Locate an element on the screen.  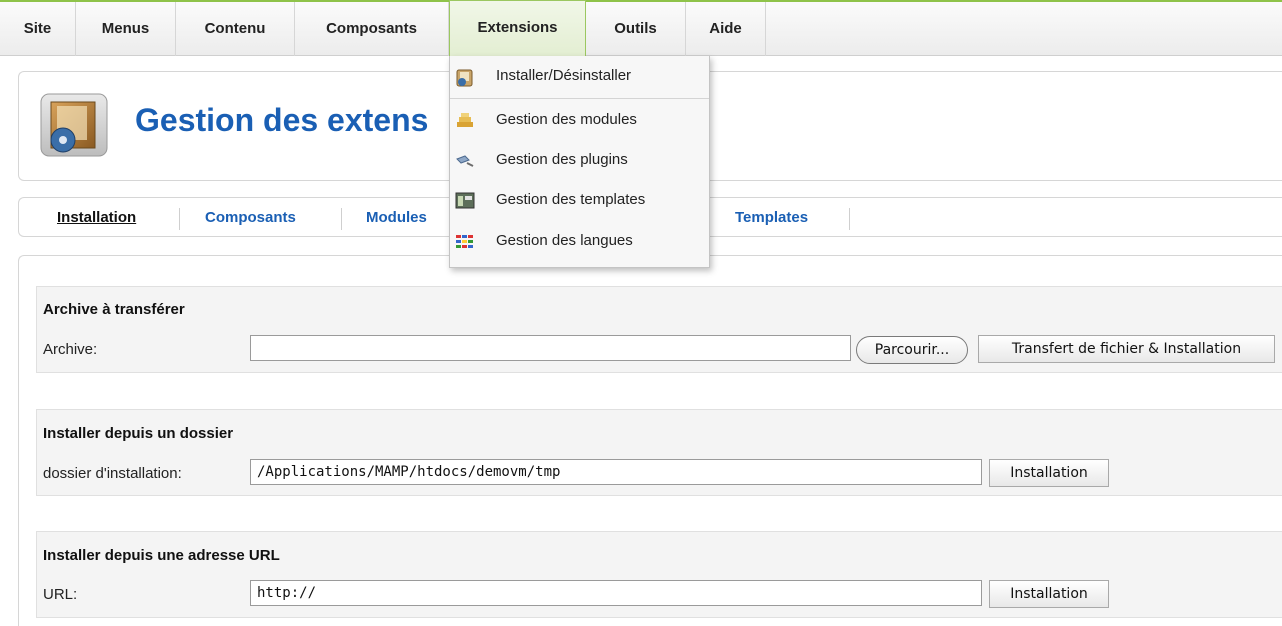
archive-file-input is located at coordinates (550, 348).